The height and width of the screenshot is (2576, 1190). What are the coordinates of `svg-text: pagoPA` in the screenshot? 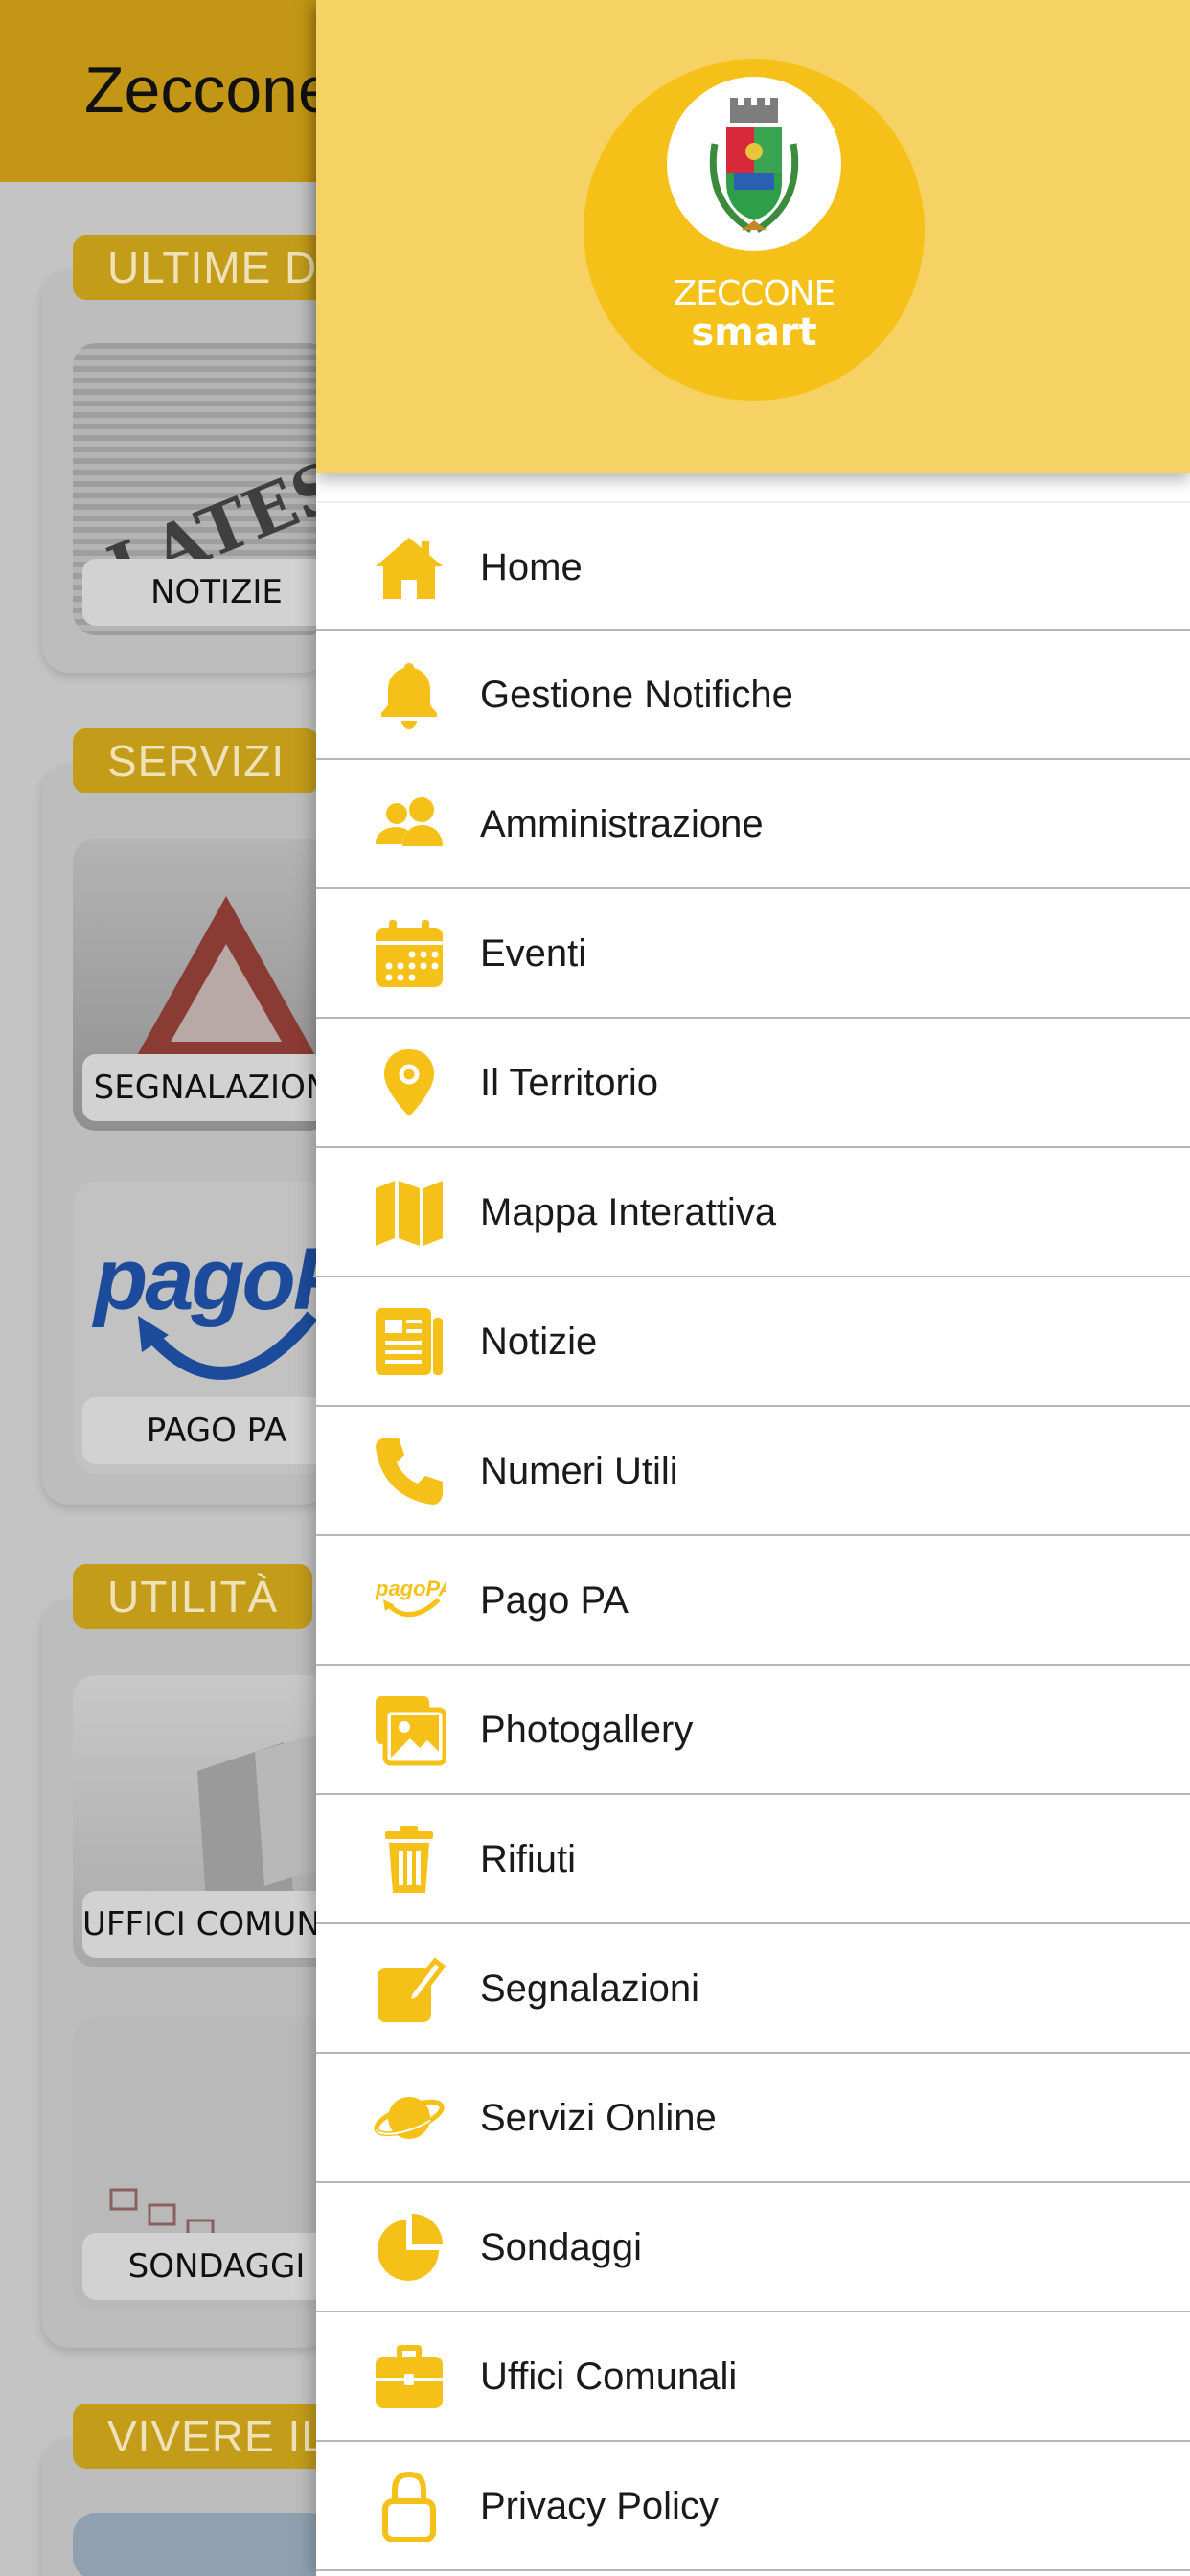 It's located at (411, 1588).